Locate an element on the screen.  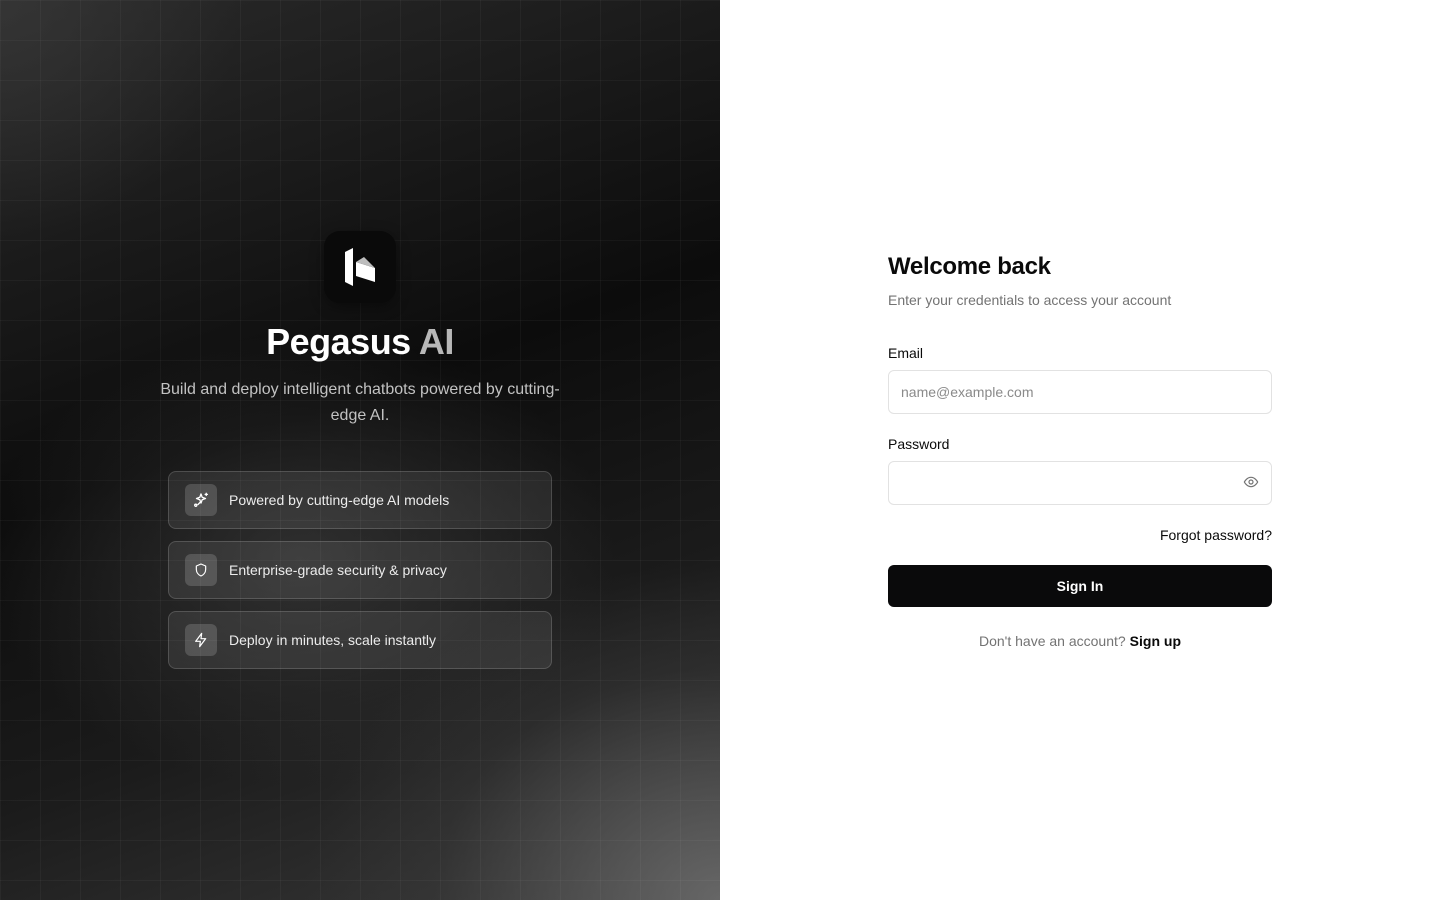
forgot-password-link: Forgot password? is located at coordinates (1216, 535).